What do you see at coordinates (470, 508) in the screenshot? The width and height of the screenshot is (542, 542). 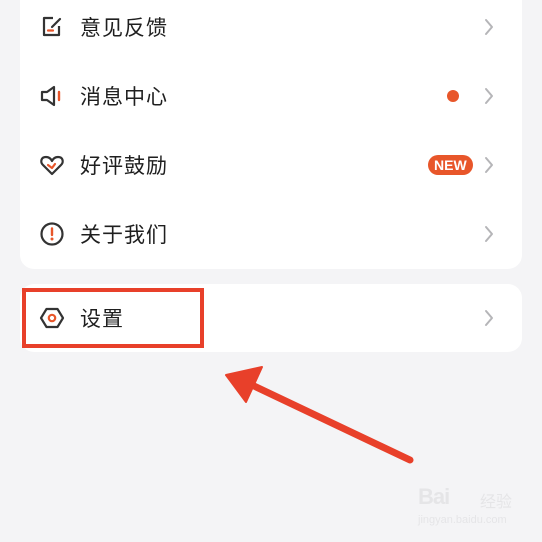 I see `baidu-jingyan-watermark: Bai 经验 jingyan.baidu.com` at bounding box center [470, 508].